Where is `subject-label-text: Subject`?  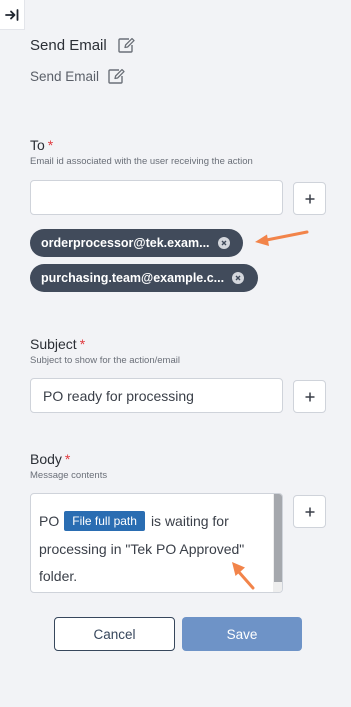
subject-label-text: Subject is located at coordinates (53, 344).